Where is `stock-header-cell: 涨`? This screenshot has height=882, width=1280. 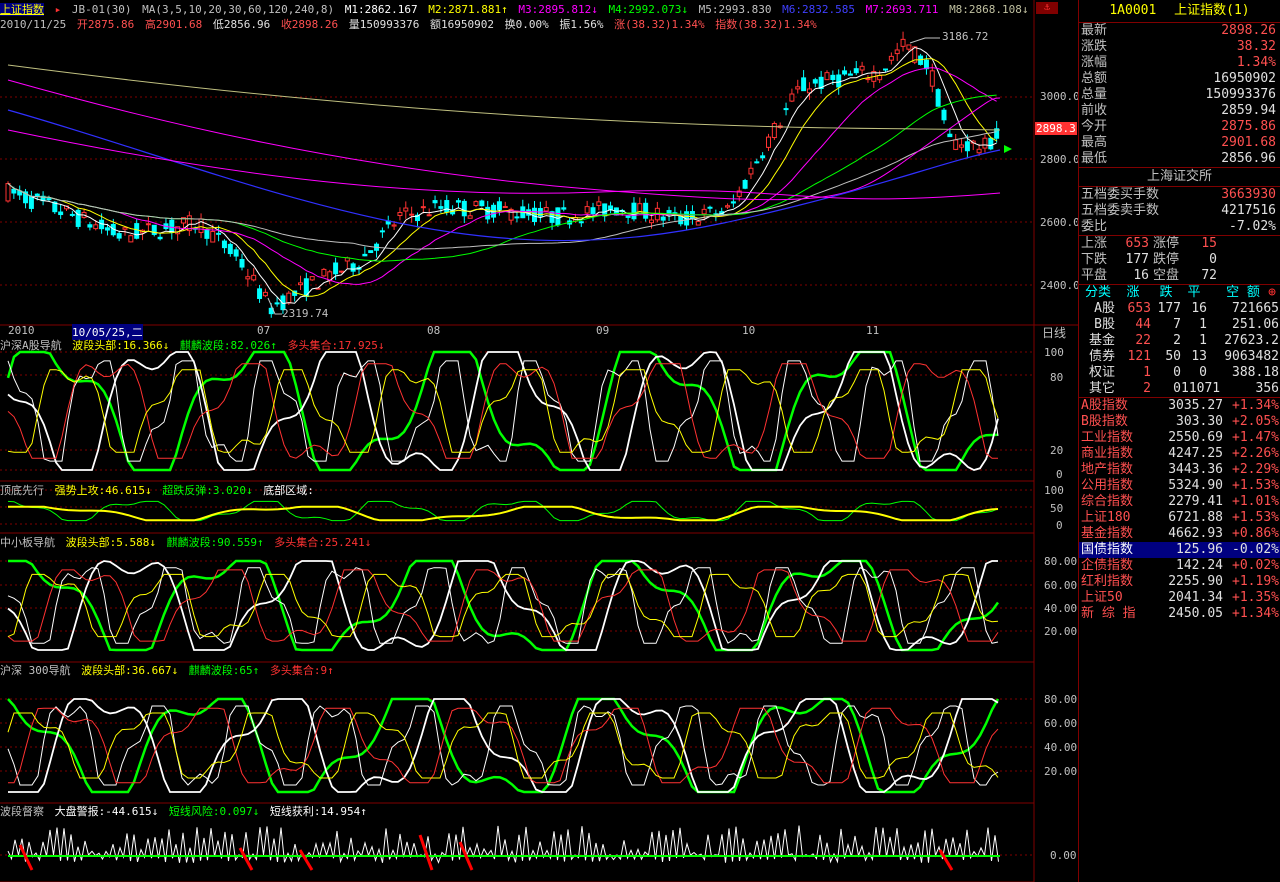
stock-header-cell: 涨 is located at coordinates (1133, 292).